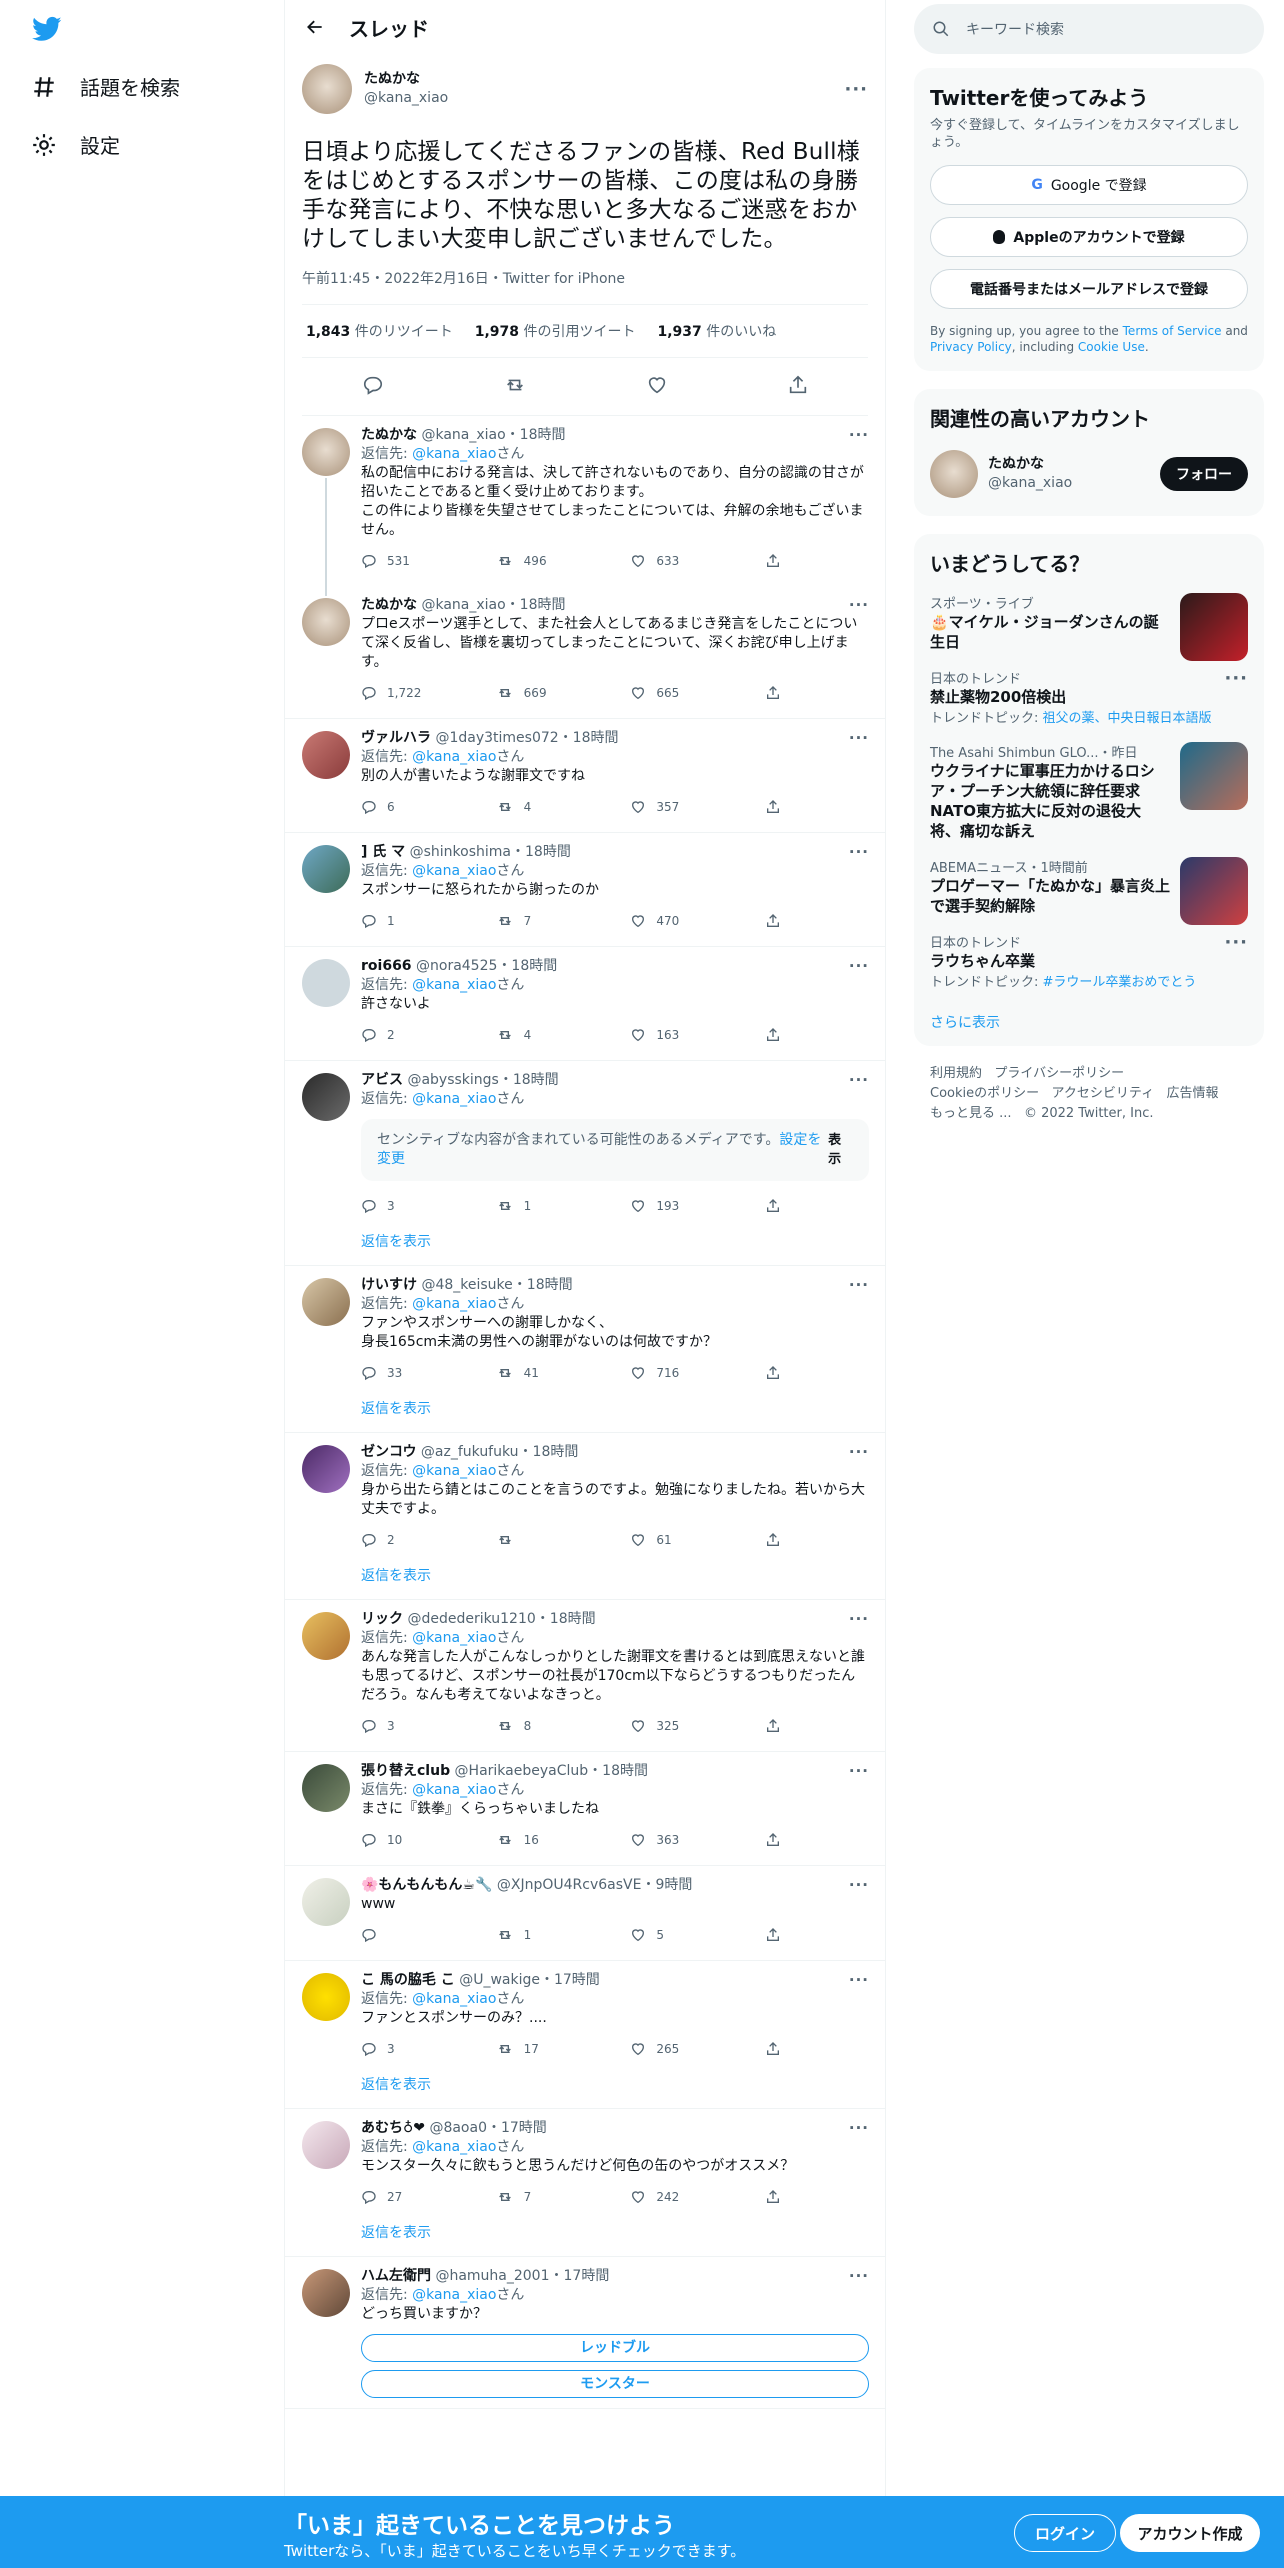 The width and height of the screenshot is (1284, 2568). I want to click on follow-button: フォロー, so click(1204, 474).